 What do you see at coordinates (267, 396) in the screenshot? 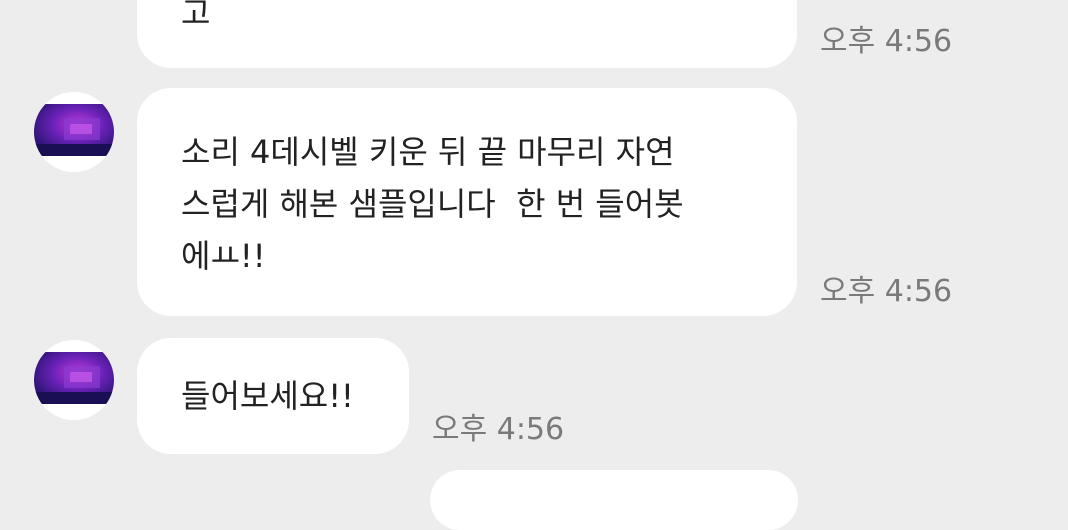
I see `message-text: 들어보세요!!` at bounding box center [267, 396].